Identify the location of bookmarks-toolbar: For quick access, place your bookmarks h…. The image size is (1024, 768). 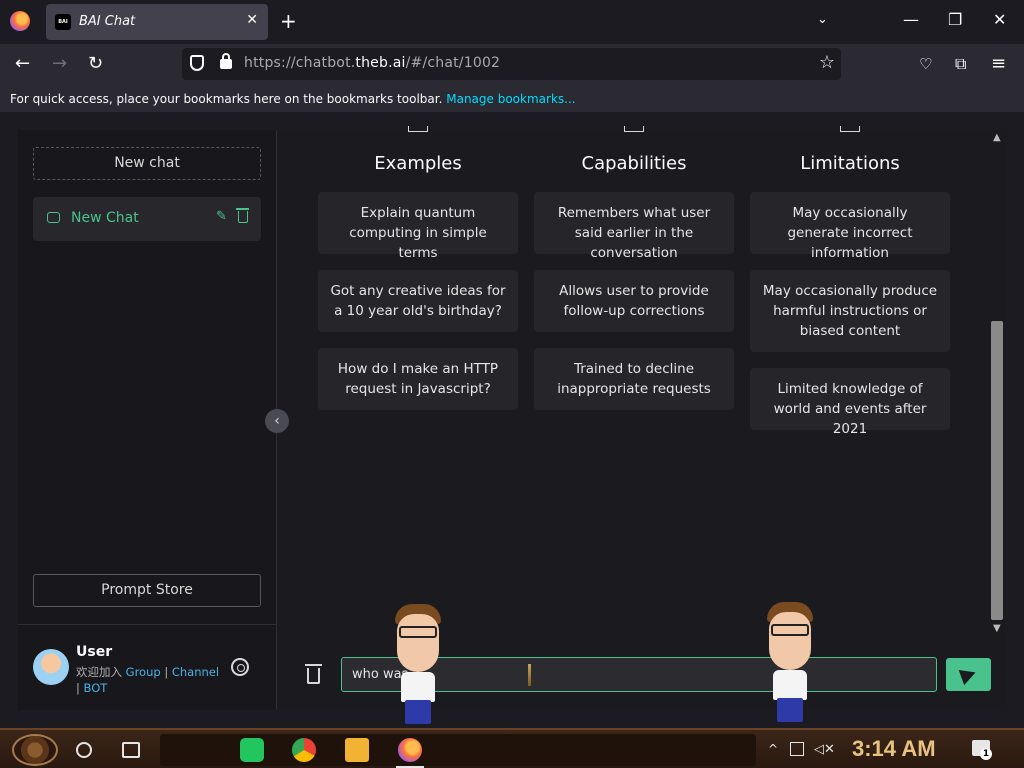
(512, 99).